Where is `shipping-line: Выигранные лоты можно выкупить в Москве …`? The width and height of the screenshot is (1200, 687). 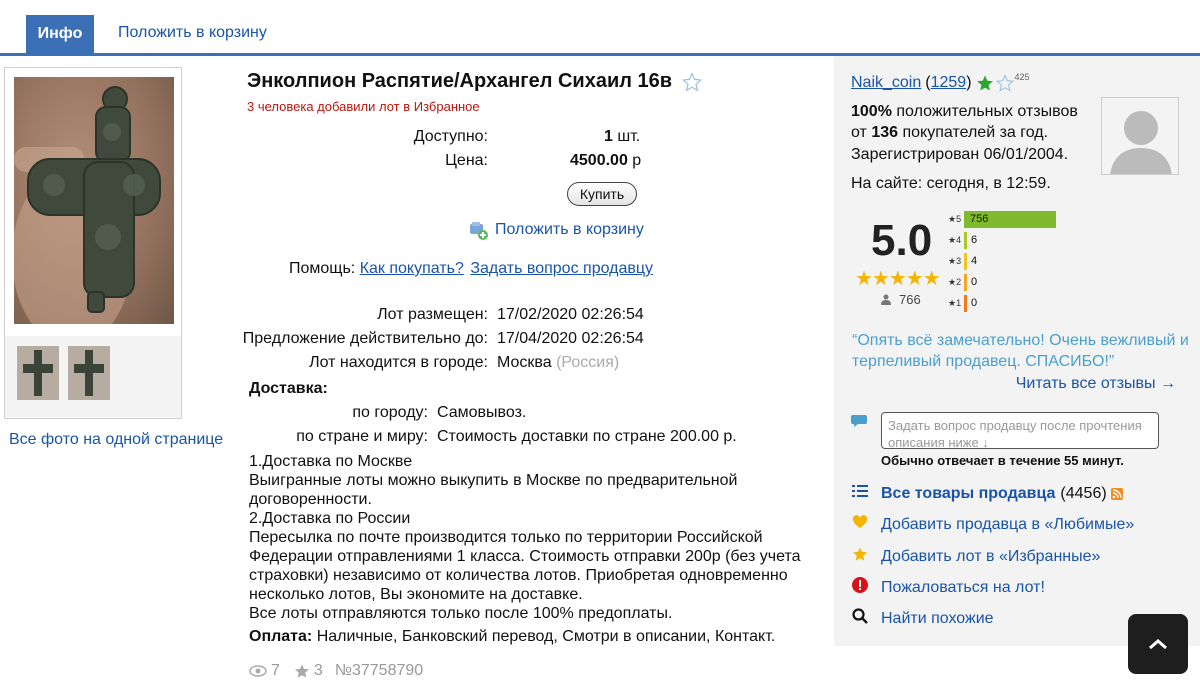 shipping-line: Выигранные лоты можно выкупить в Москве … is located at coordinates (493, 490).